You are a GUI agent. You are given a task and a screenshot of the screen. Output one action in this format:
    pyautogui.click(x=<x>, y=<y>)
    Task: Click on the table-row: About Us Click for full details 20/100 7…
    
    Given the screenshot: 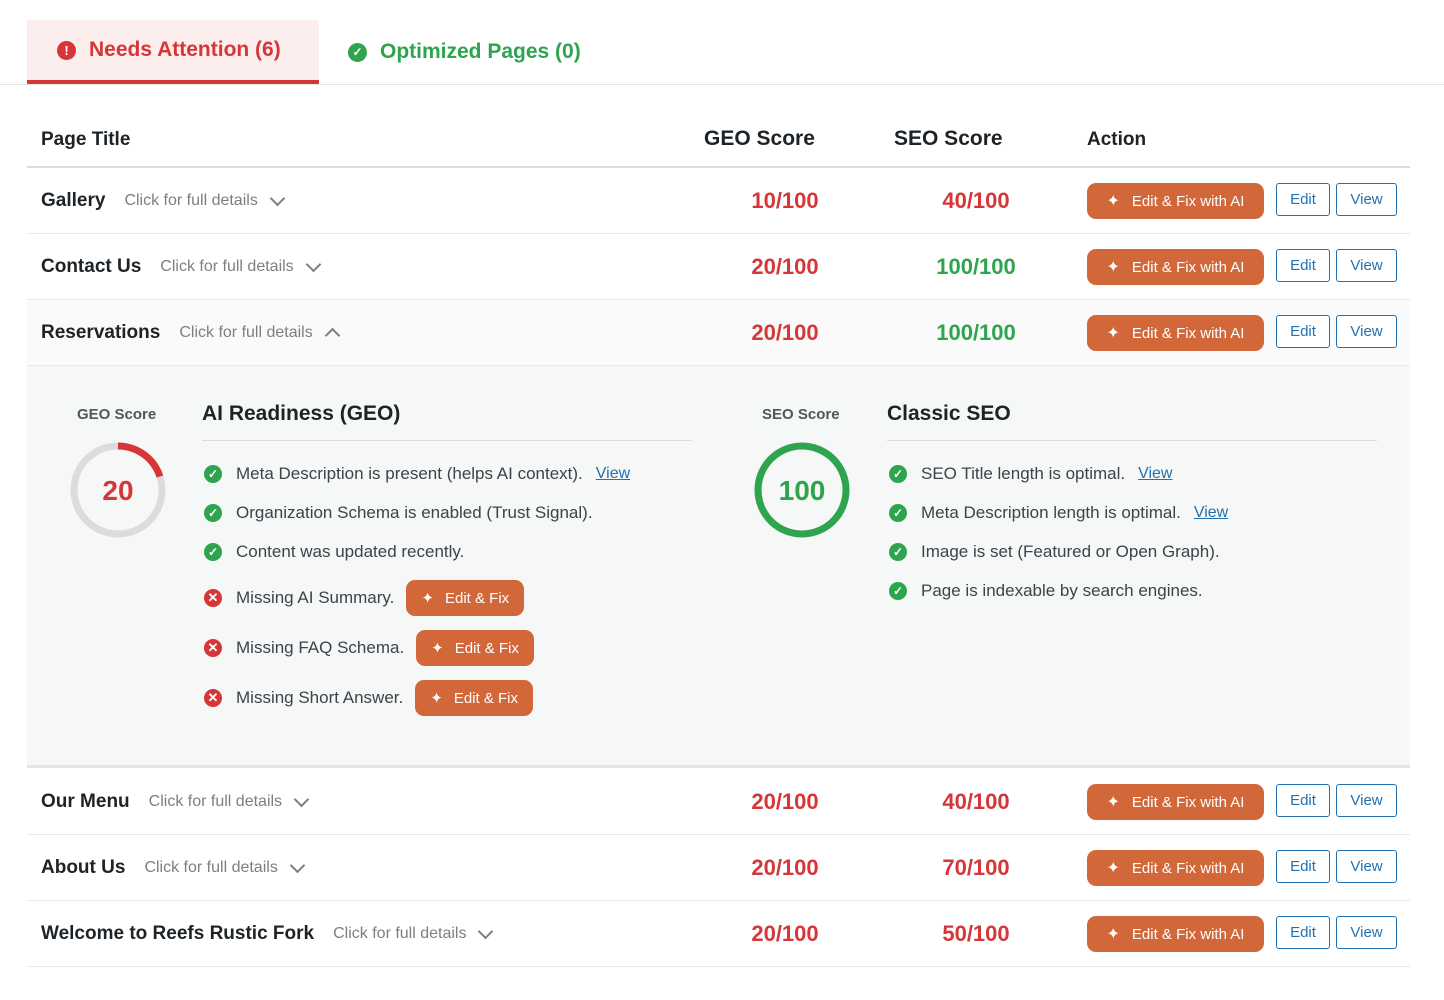 What is the action you would take?
    pyautogui.click(x=718, y=868)
    